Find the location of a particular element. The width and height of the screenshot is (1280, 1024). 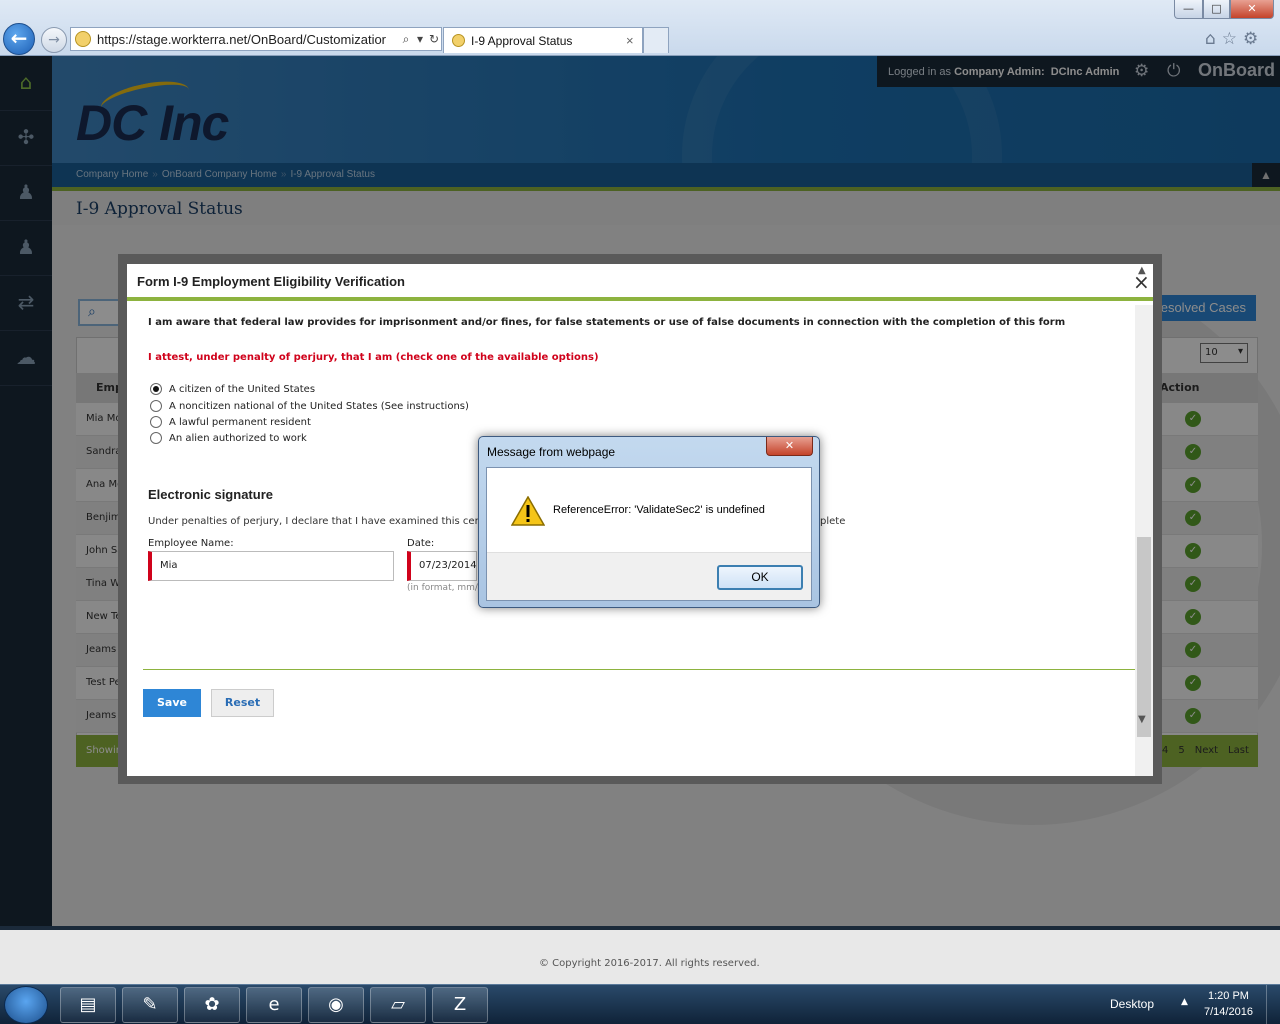

scrollbar-thumb is located at coordinates (1144, 637).